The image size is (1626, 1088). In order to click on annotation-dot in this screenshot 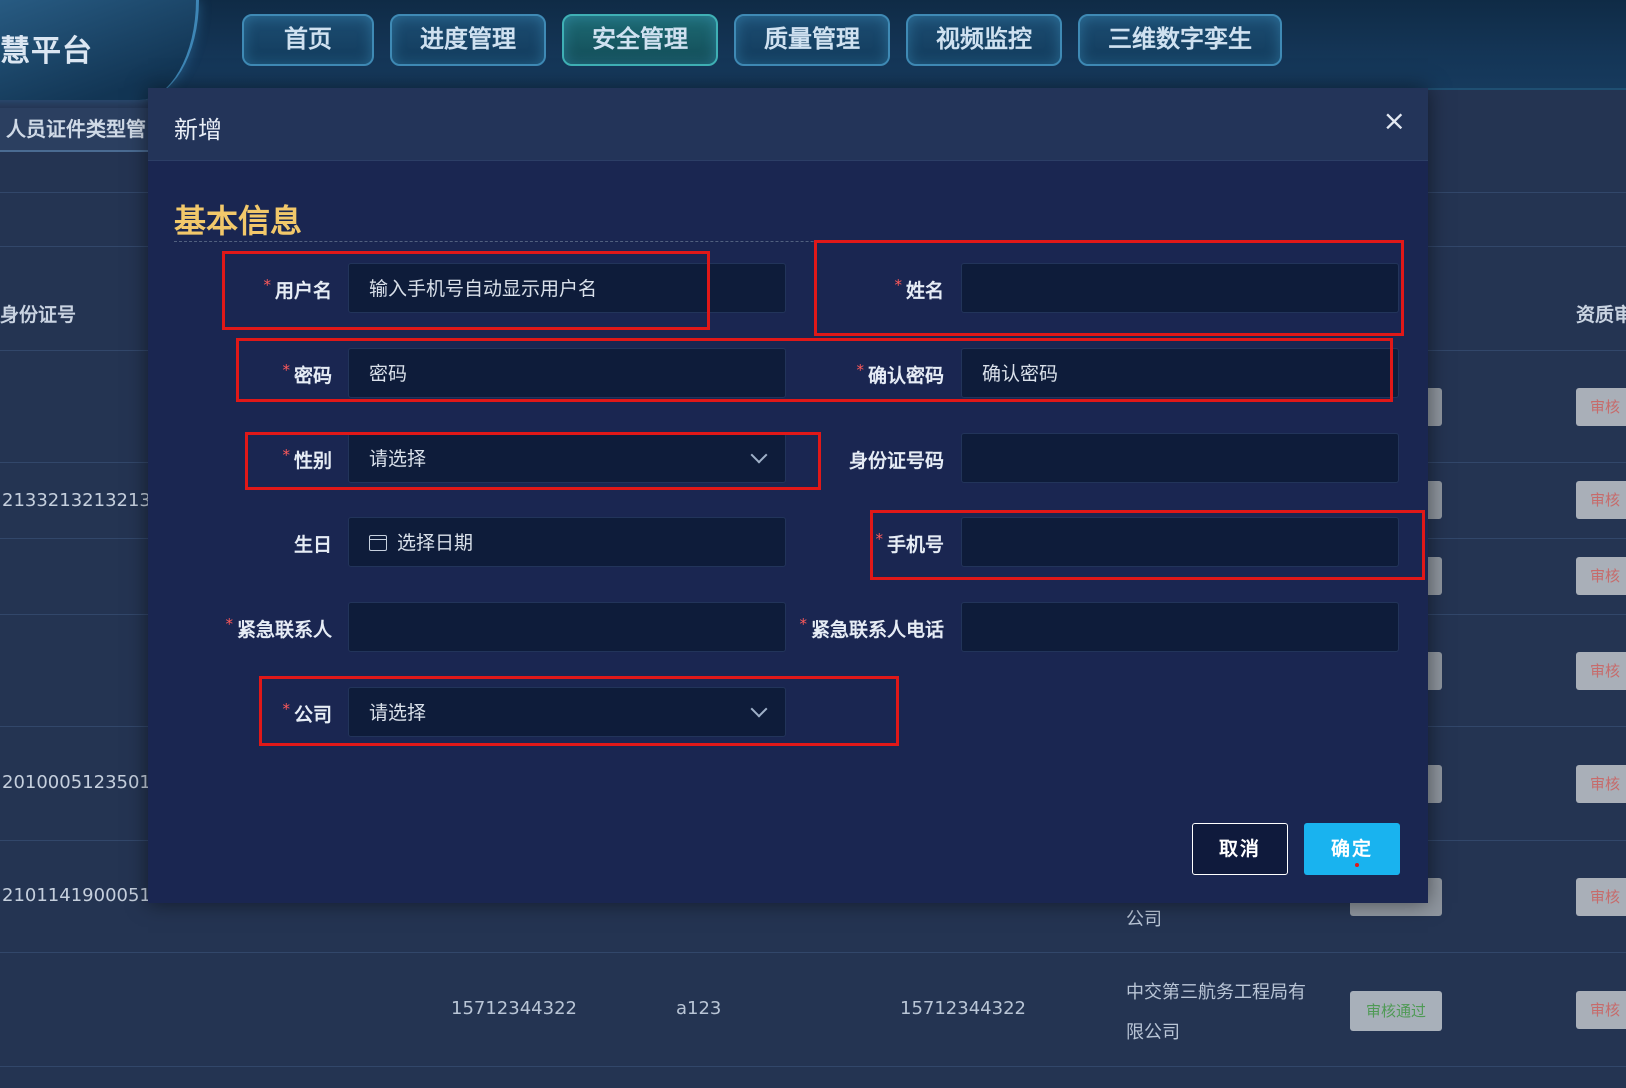, I will do `click(1357, 865)`.